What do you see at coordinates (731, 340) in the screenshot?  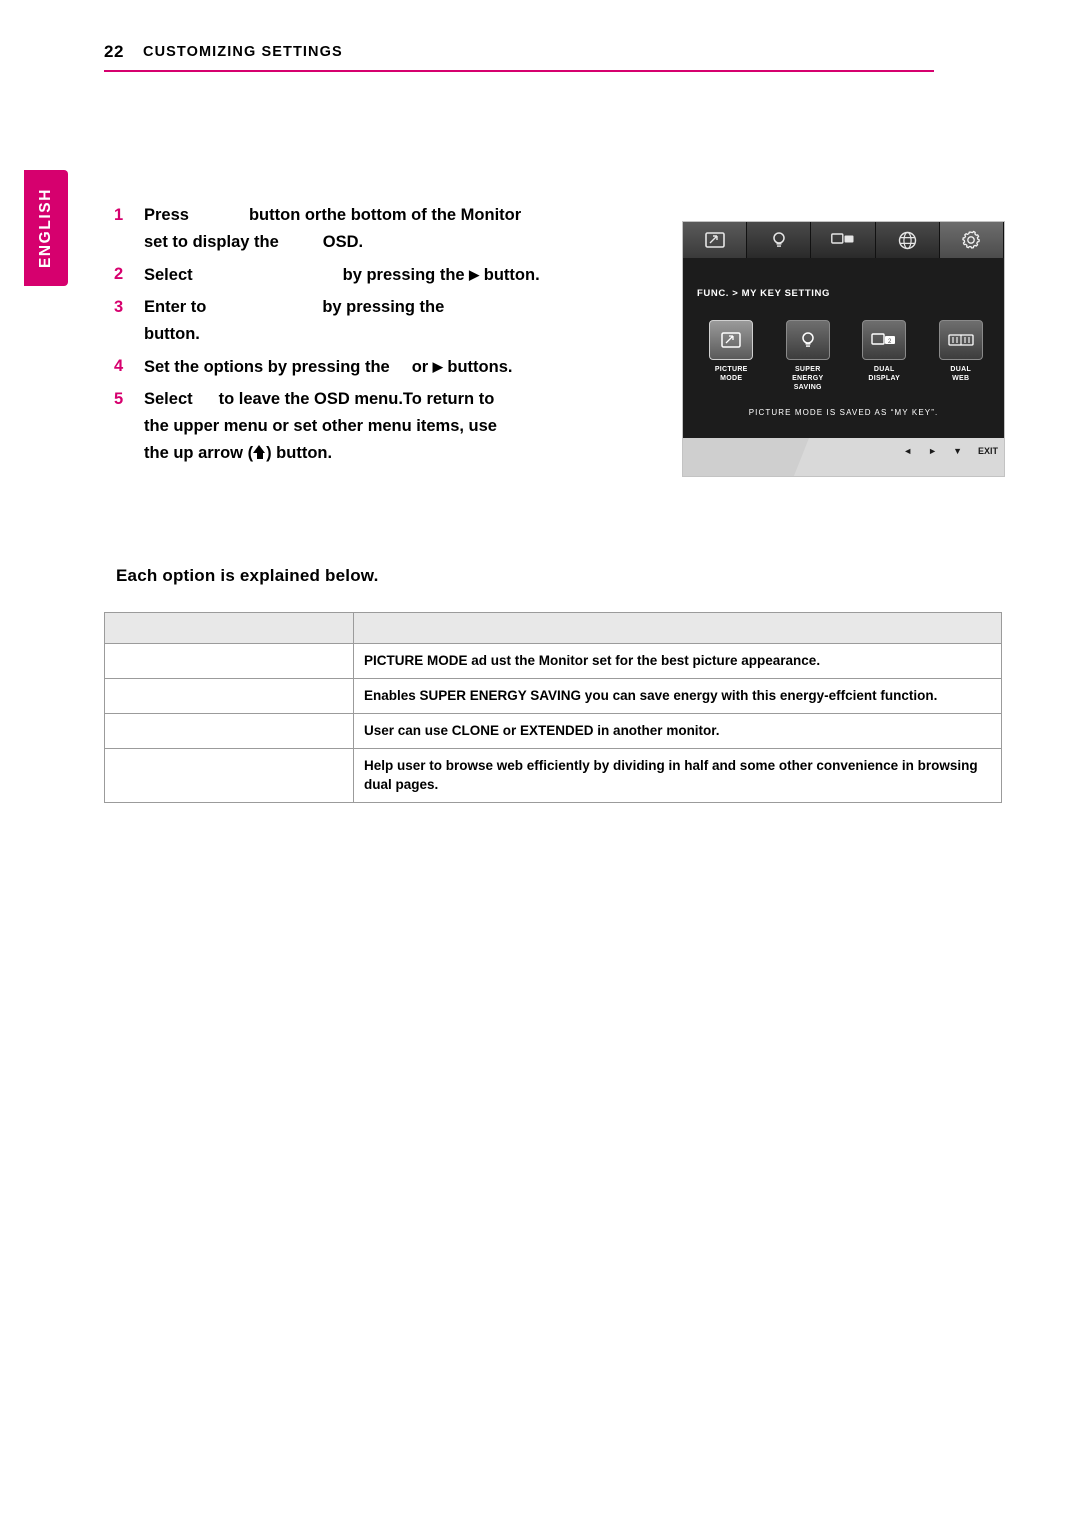 I see `picture-mode-icon` at bounding box center [731, 340].